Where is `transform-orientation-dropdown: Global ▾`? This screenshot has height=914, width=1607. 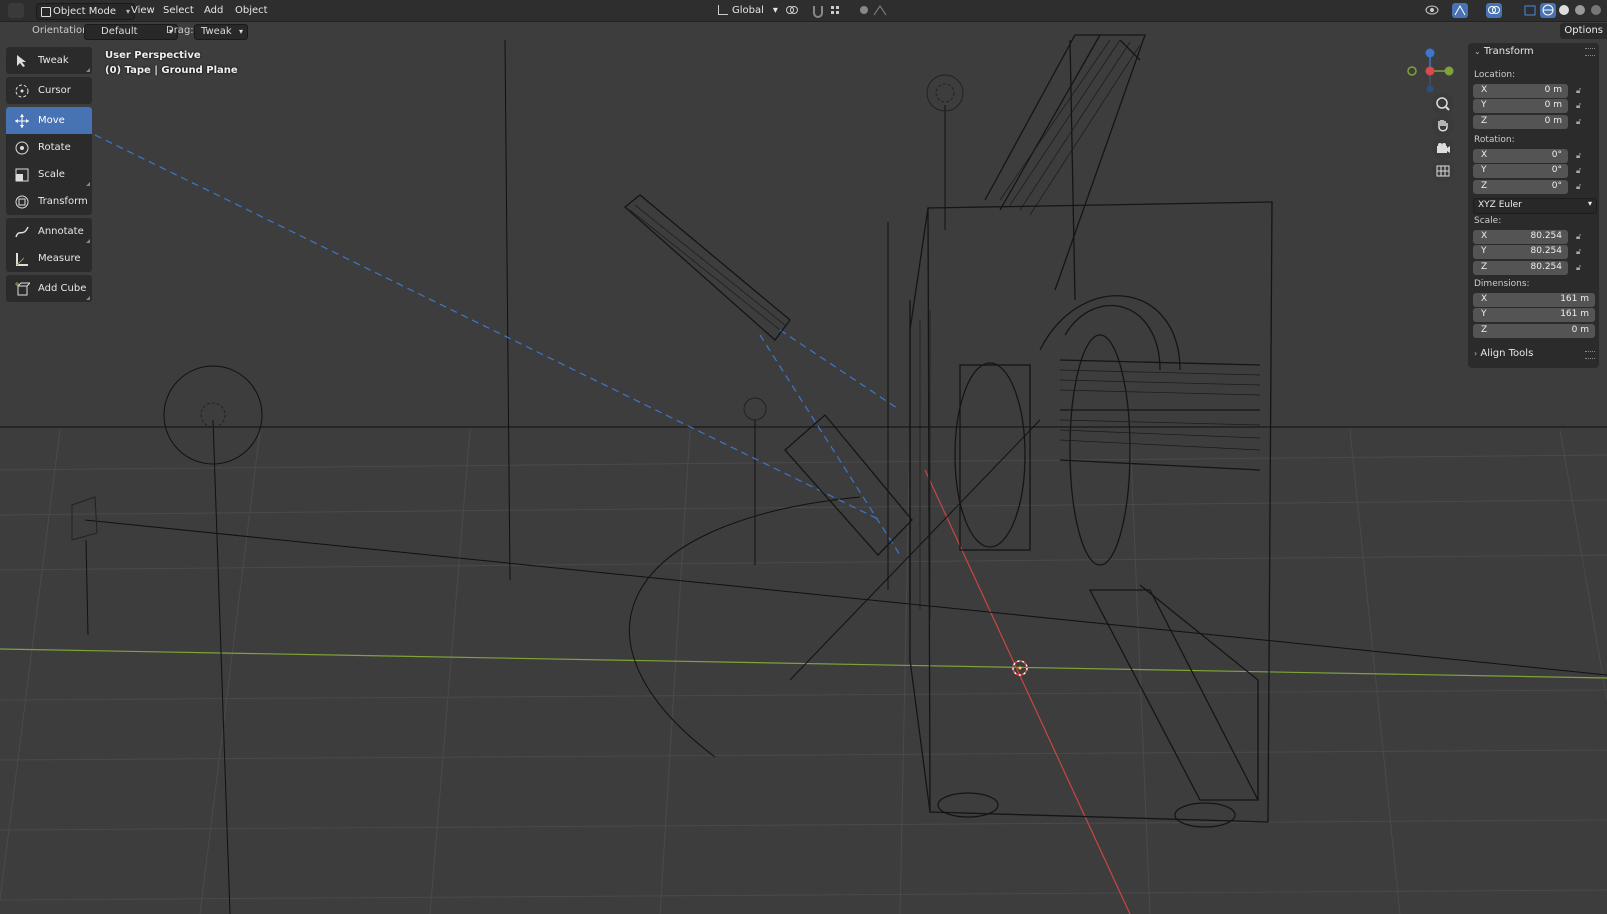 transform-orientation-dropdown: Global ▾ is located at coordinates (748, 10).